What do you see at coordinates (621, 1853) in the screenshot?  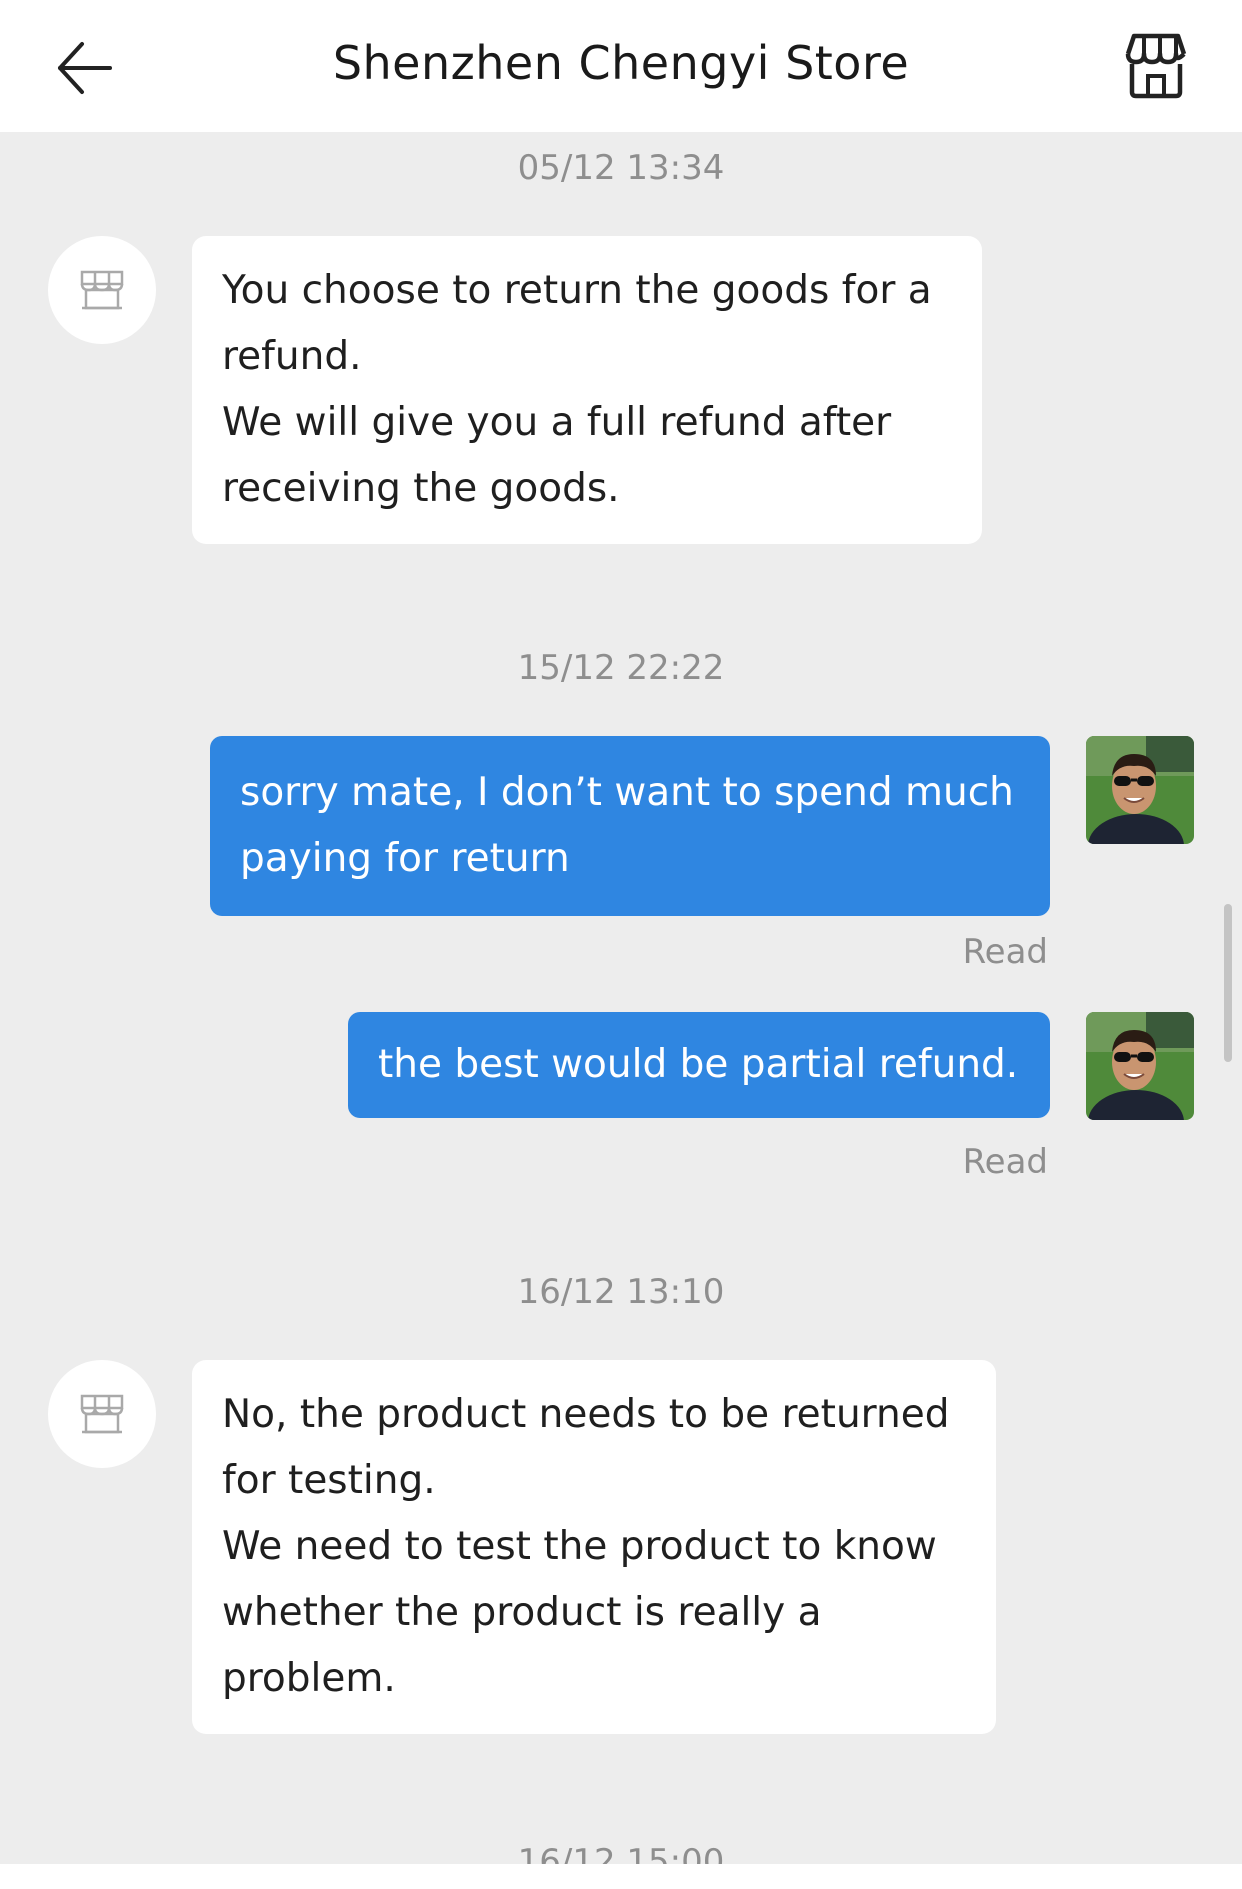 I see `message-timestamp: 16/12 15:00` at bounding box center [621, 1853].